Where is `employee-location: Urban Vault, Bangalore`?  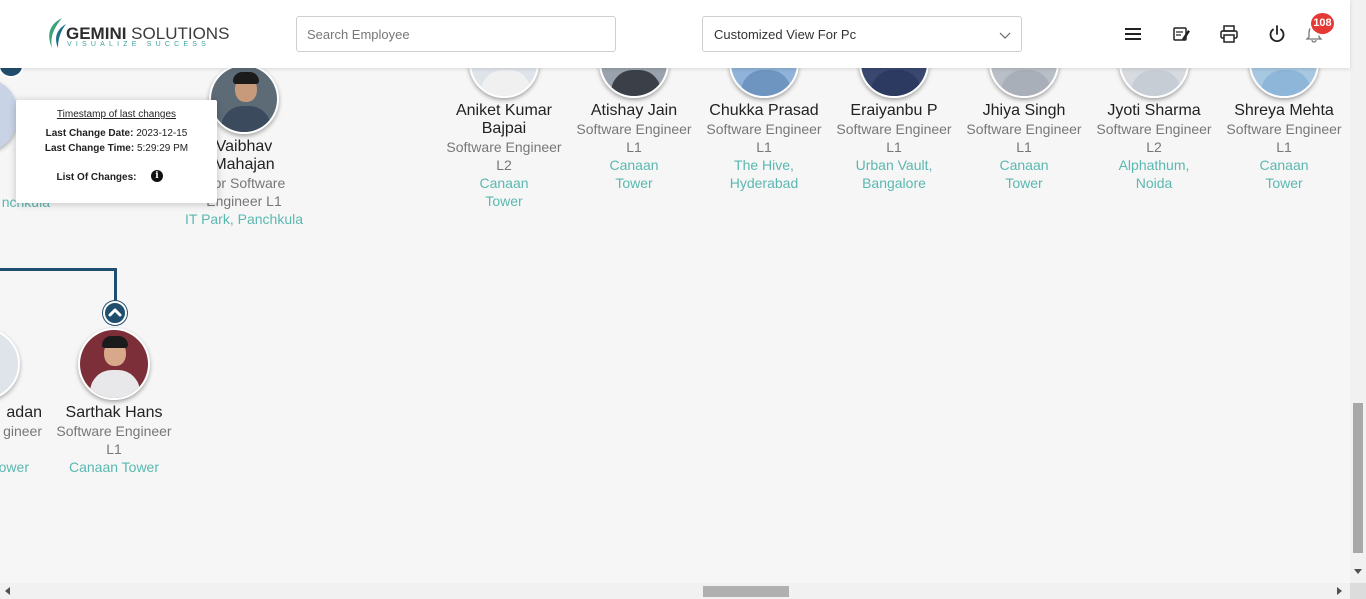 employee-location: Urban Vault, Bangalore is located at coordinates (894, 174).